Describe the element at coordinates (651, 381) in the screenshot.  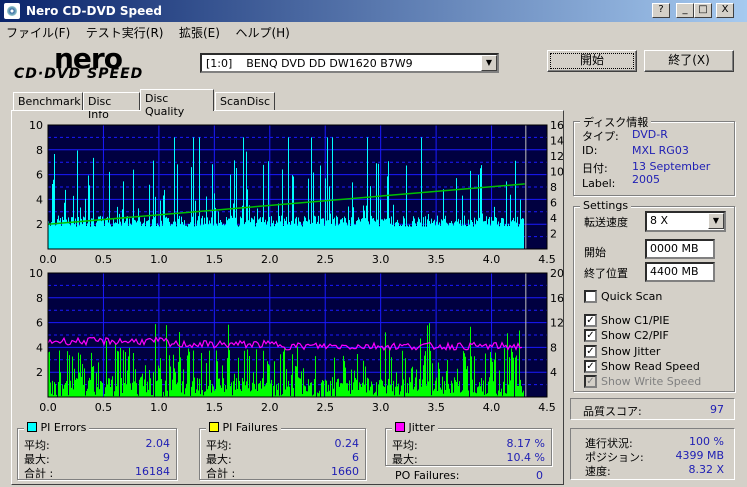
I see `show-write-speed-label: Show Write Speed` at that location.